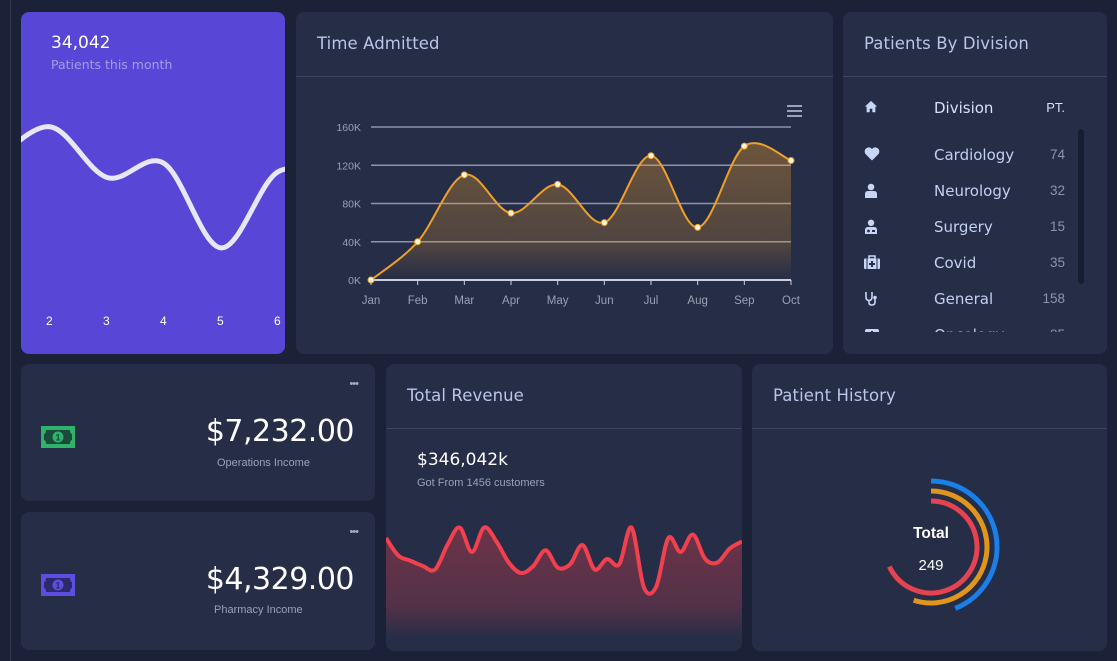 This screenshot has width=1117, height=661. Describe the element at coordinates (955, 263) in the screenshot. I see `division-name: Covid` at that location.